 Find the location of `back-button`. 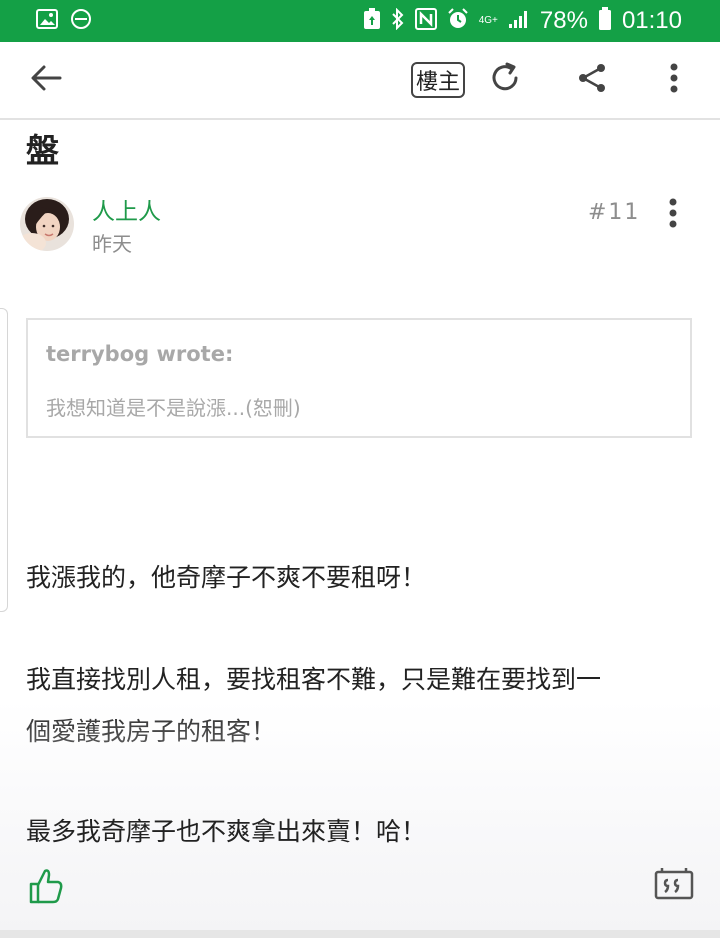

back-button is located at coordinates (46, 80).